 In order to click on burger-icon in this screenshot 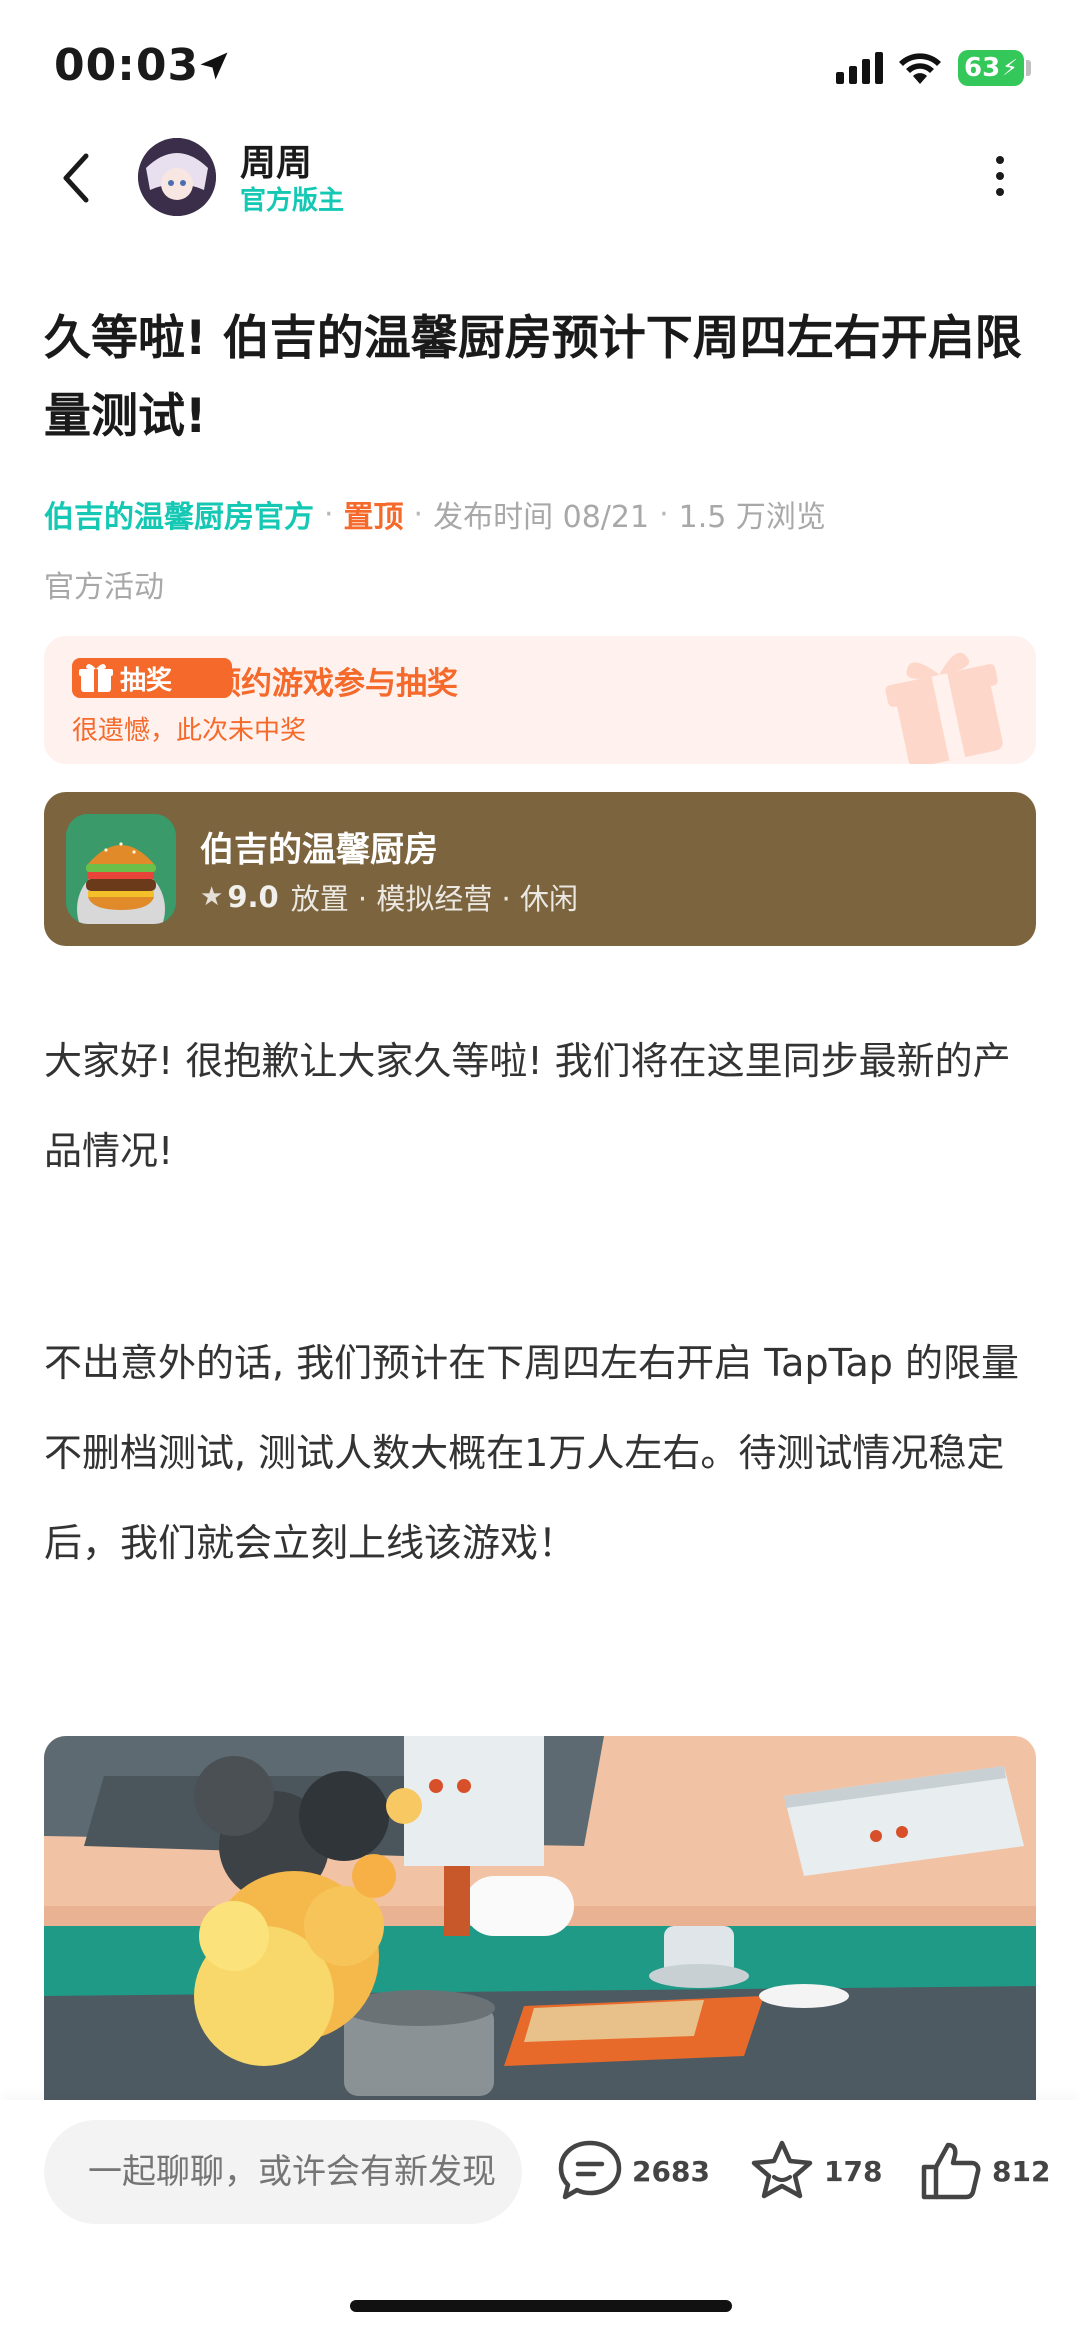, I will do `click(121, 869)`.